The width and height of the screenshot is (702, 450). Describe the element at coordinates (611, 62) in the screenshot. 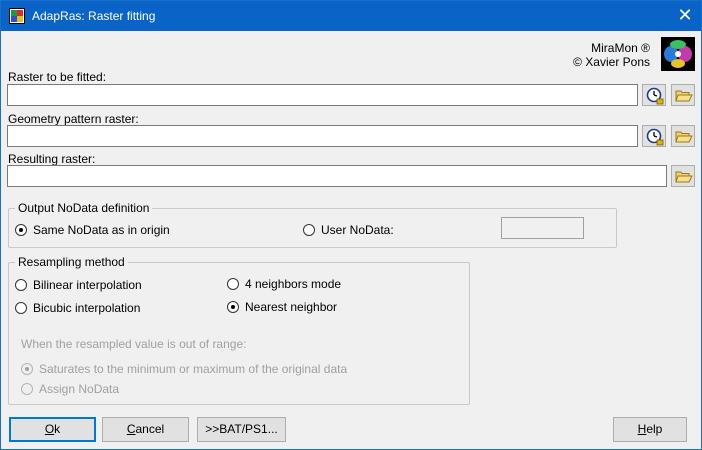

I see `brand-author: © Xavier Pons` at that location.